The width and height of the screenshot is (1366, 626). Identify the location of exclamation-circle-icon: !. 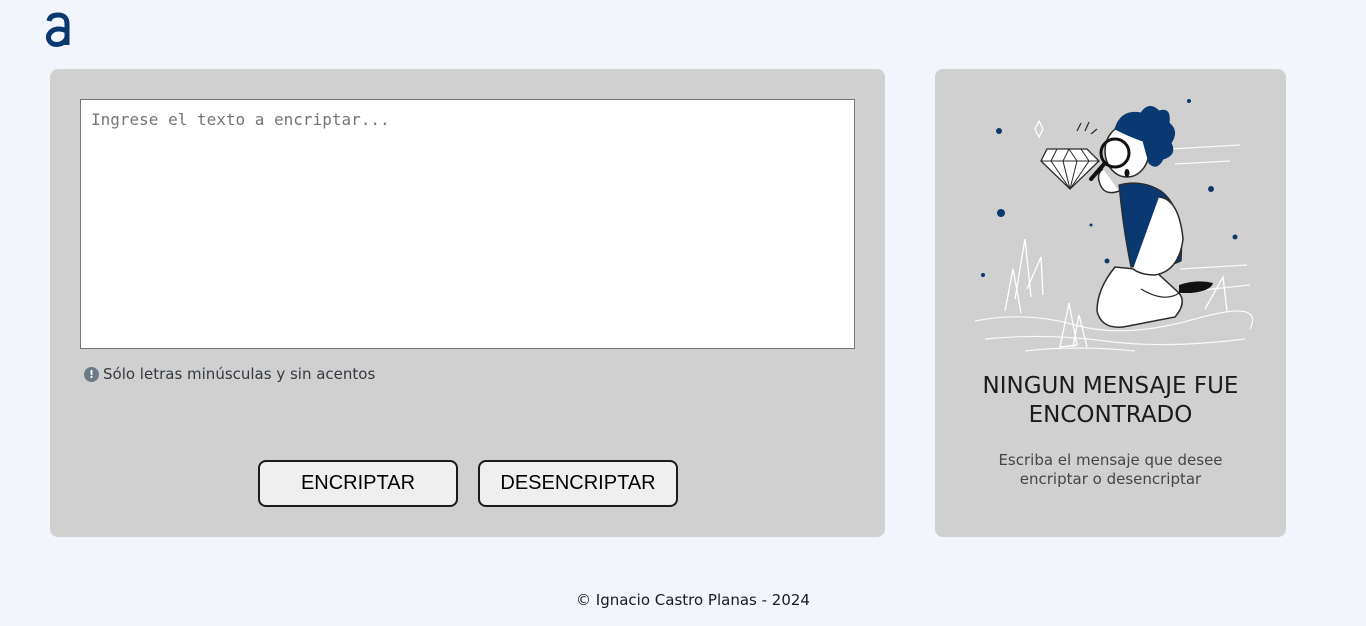
(91, 374).